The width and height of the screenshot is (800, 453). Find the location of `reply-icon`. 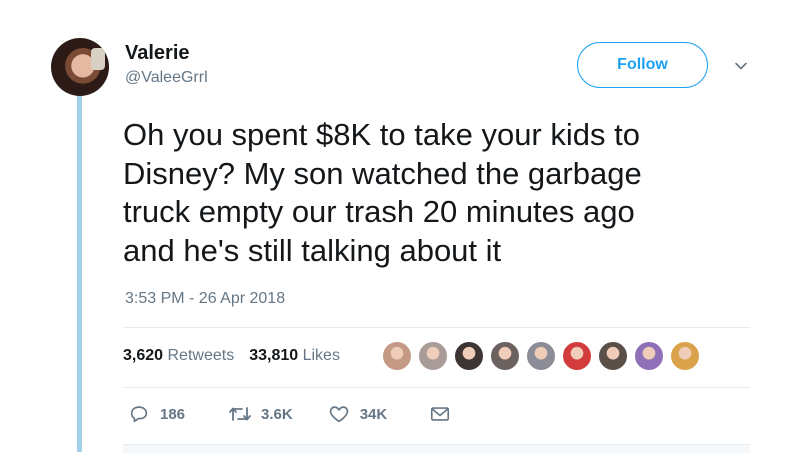

reply-icon is located at coordinates (139, 414).